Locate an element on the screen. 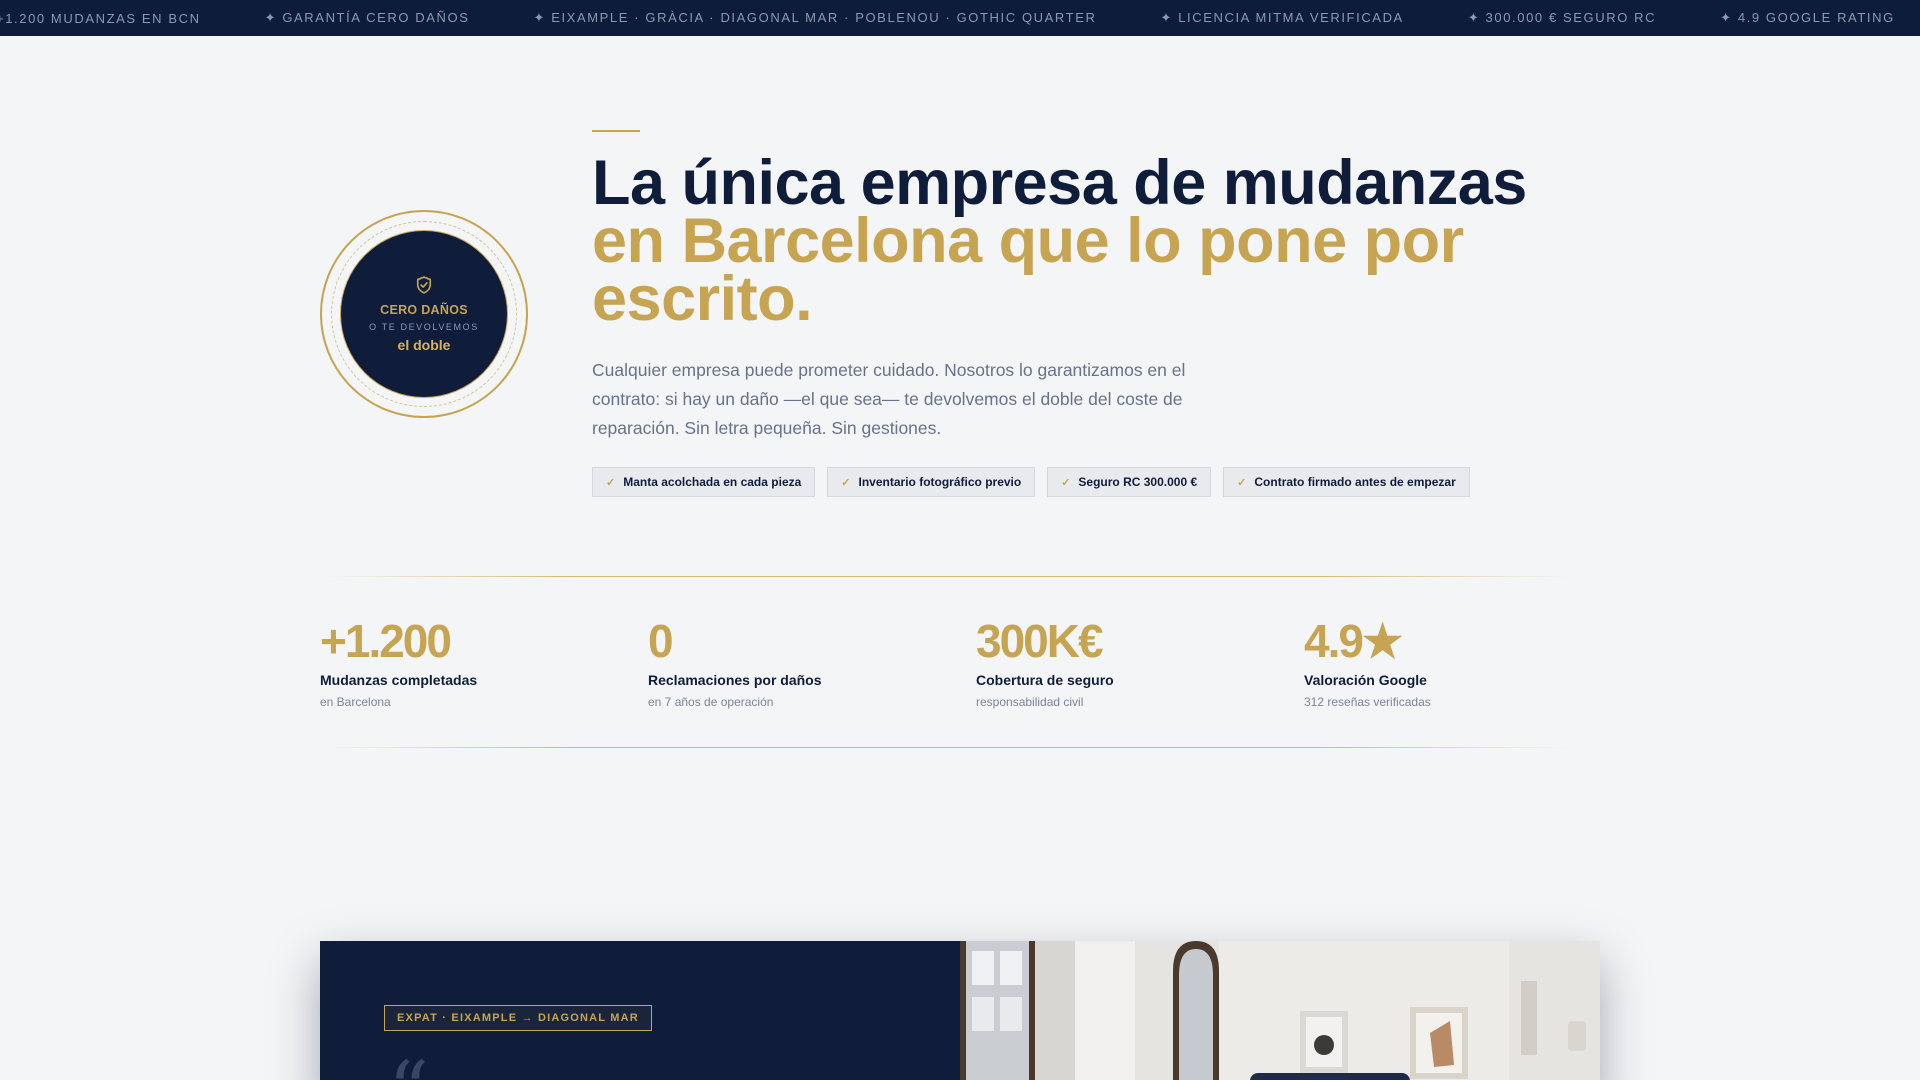 Image resolution: width=1920 pixels, height=1080 pixels. feature-chip: ✓ Inventario fotográfico previo is located at coordinates (931, 482).